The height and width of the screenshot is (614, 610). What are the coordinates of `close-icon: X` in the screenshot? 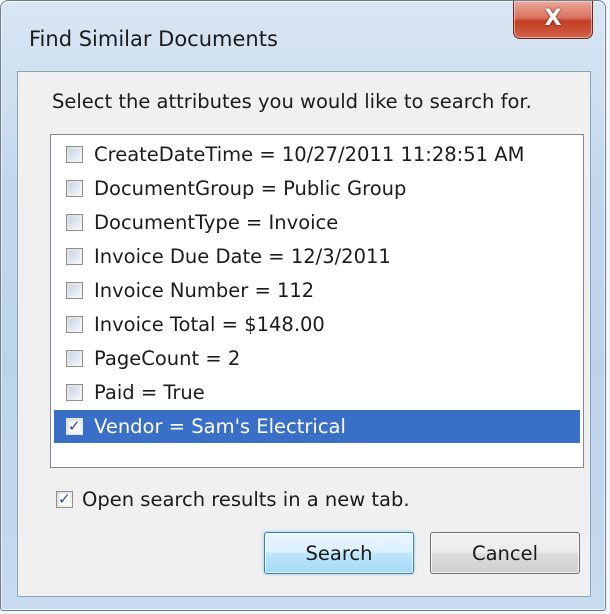 It's located at (553, 18).